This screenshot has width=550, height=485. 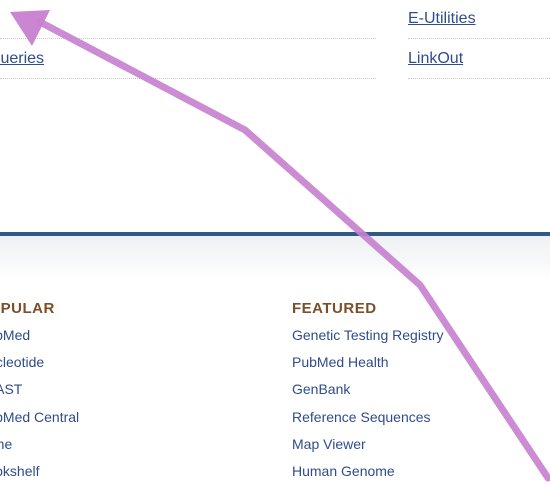 What do you see at coordinates (188, 59) in the screenshot?
I see `link-row-left-2: Queries` at bounding box center [188, 59].